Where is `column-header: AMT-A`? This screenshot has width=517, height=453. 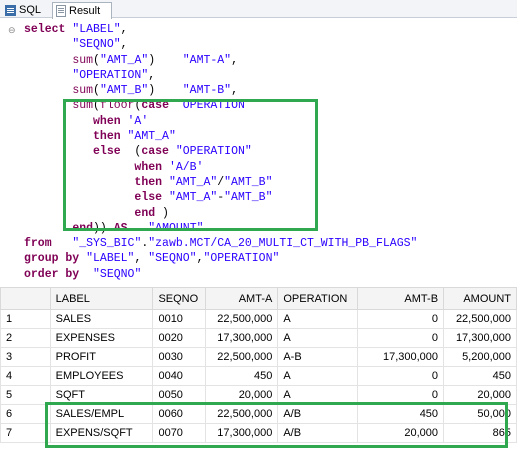 column-header: AMT-A is located at coordinates (242, 298).